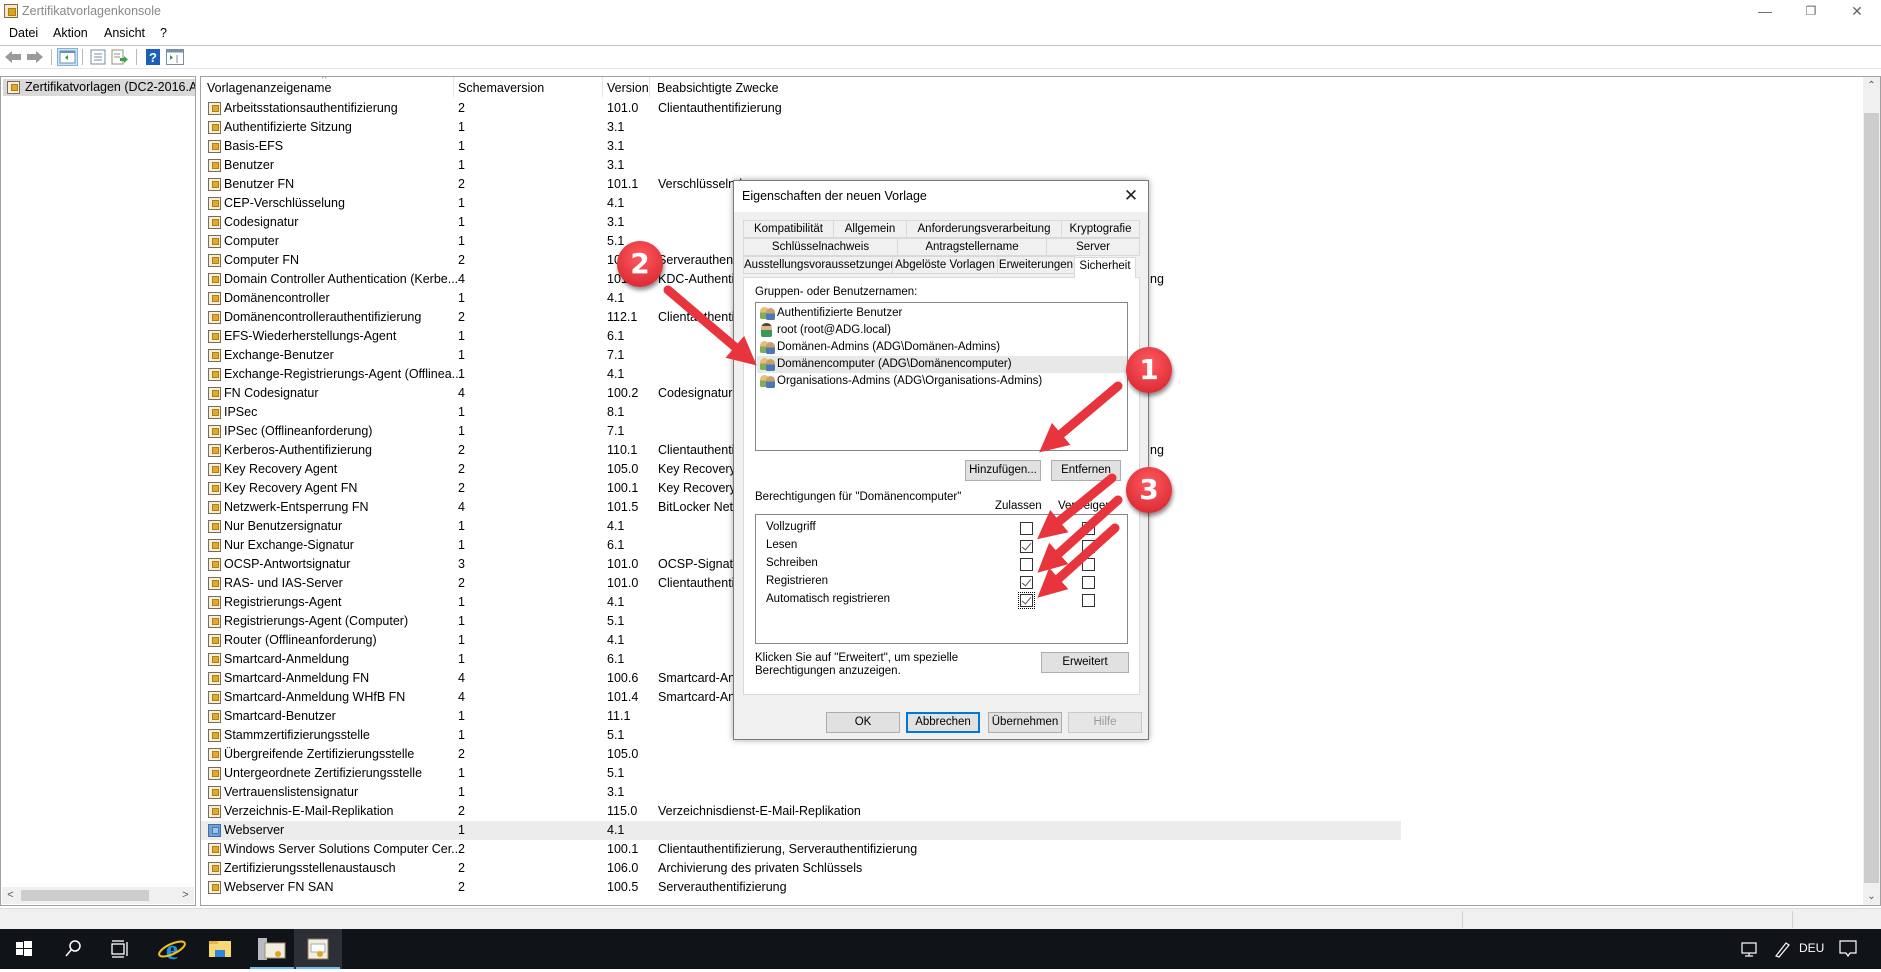 Image resolution: width=1881 pixels, height=972 pixels. Describe the element at coordinates (942, 347) in the screenshot. I see `principal-item: Domänen-Admins (ADG\Domänen-Admins)` at that location.